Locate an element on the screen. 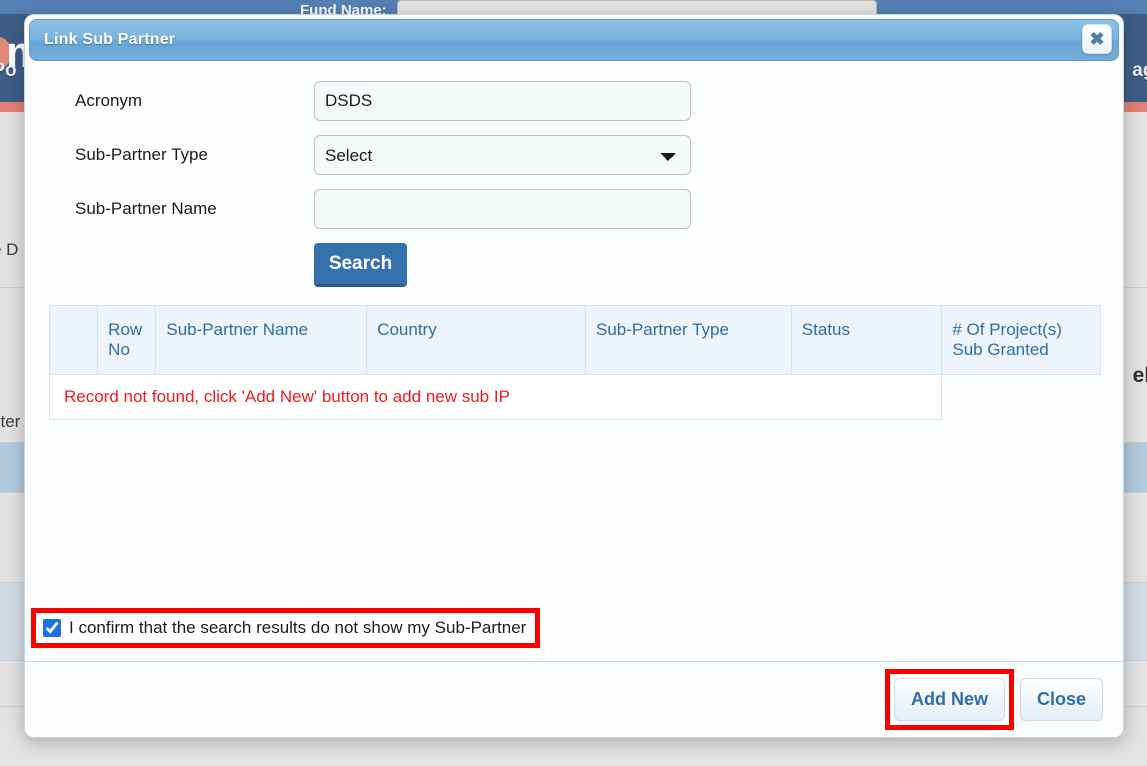  subpartner-name-row: Sub-Partner Name is located at coordinates (574, 209).